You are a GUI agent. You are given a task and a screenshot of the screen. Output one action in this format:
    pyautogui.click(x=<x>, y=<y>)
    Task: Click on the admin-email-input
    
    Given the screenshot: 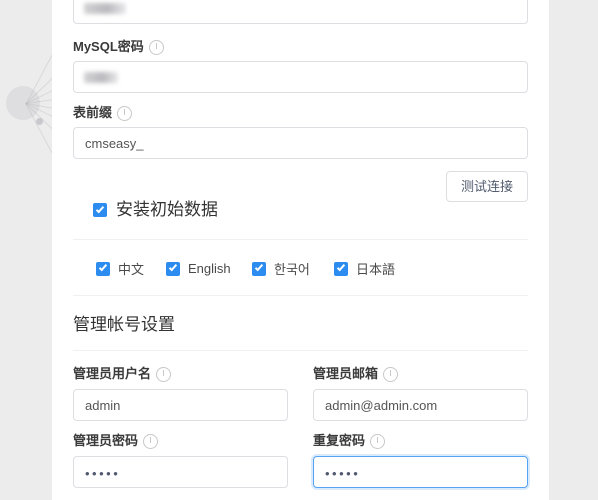 What is the action you would take?
    pyautogui.click(x=420, y=405)
    